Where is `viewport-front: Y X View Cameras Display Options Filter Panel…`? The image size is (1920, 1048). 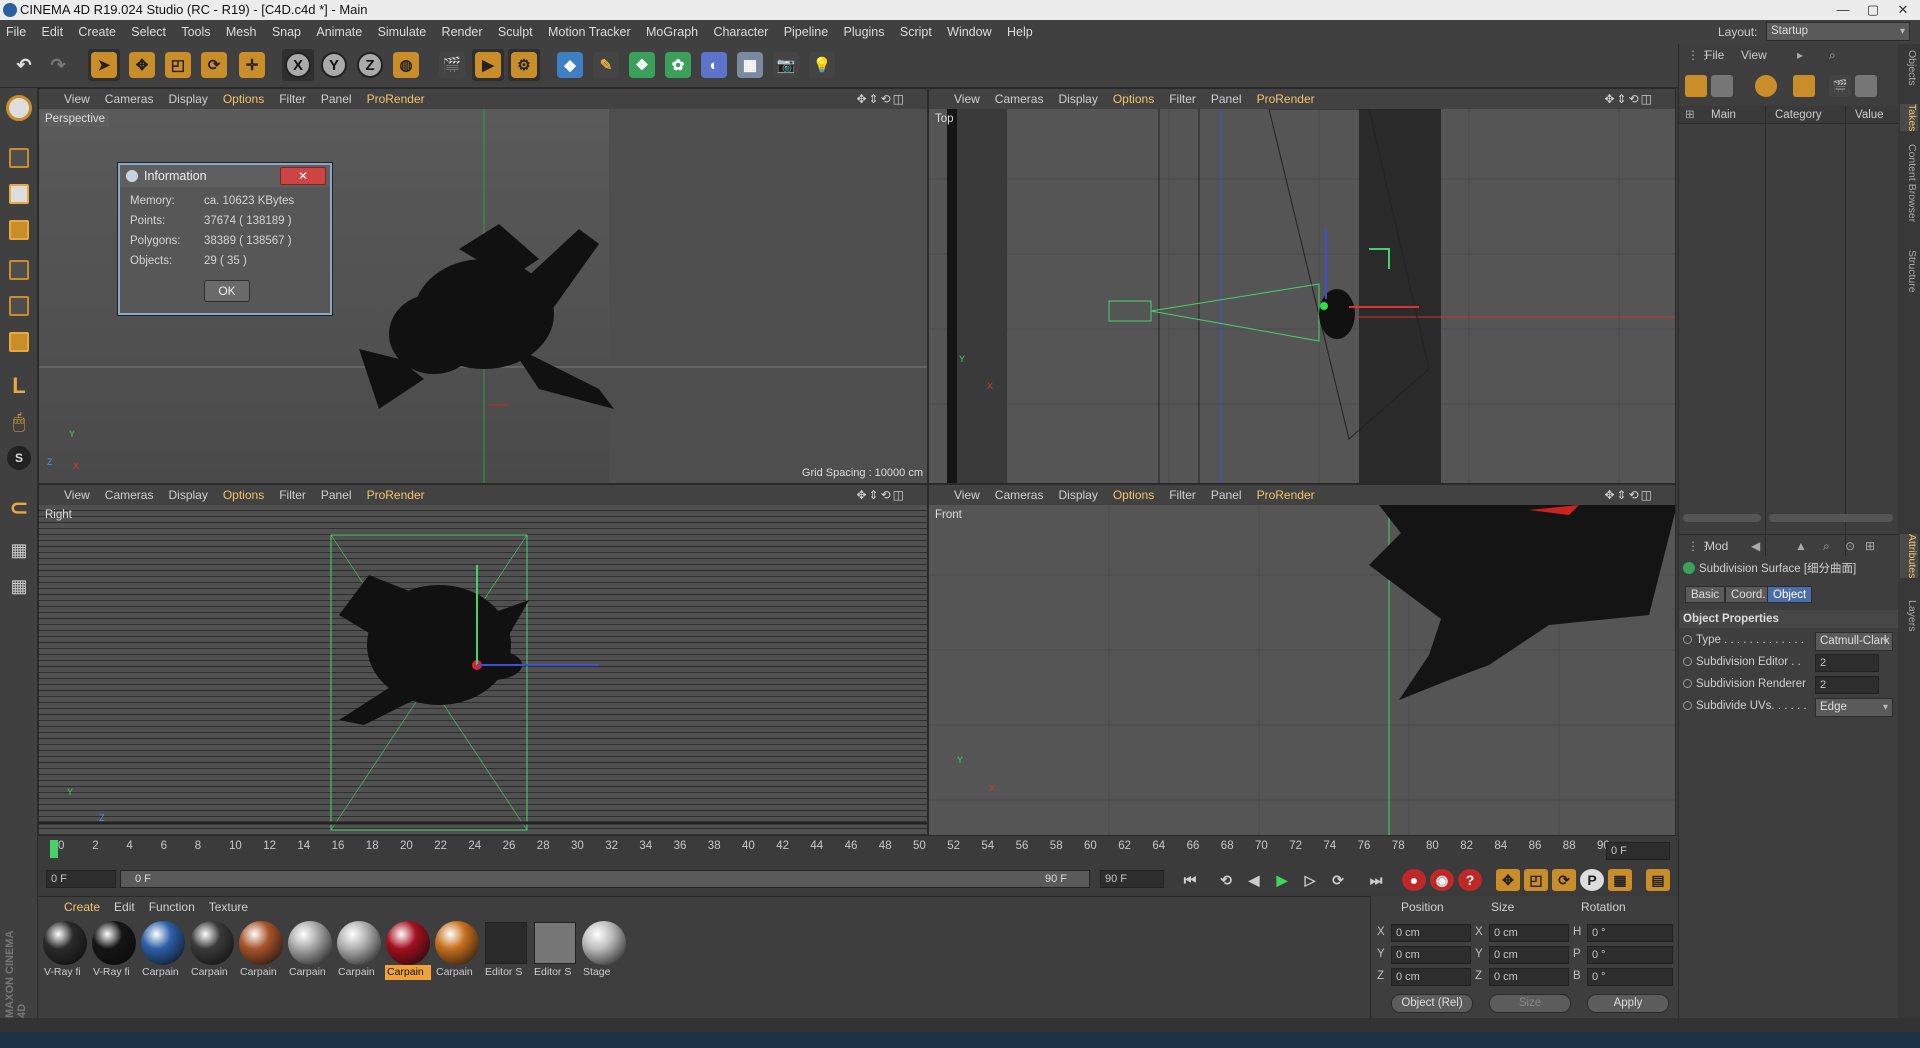
viewport-front: Y X View Cameras Display Options Filter Panel… is located at coordinates (1302, 660).